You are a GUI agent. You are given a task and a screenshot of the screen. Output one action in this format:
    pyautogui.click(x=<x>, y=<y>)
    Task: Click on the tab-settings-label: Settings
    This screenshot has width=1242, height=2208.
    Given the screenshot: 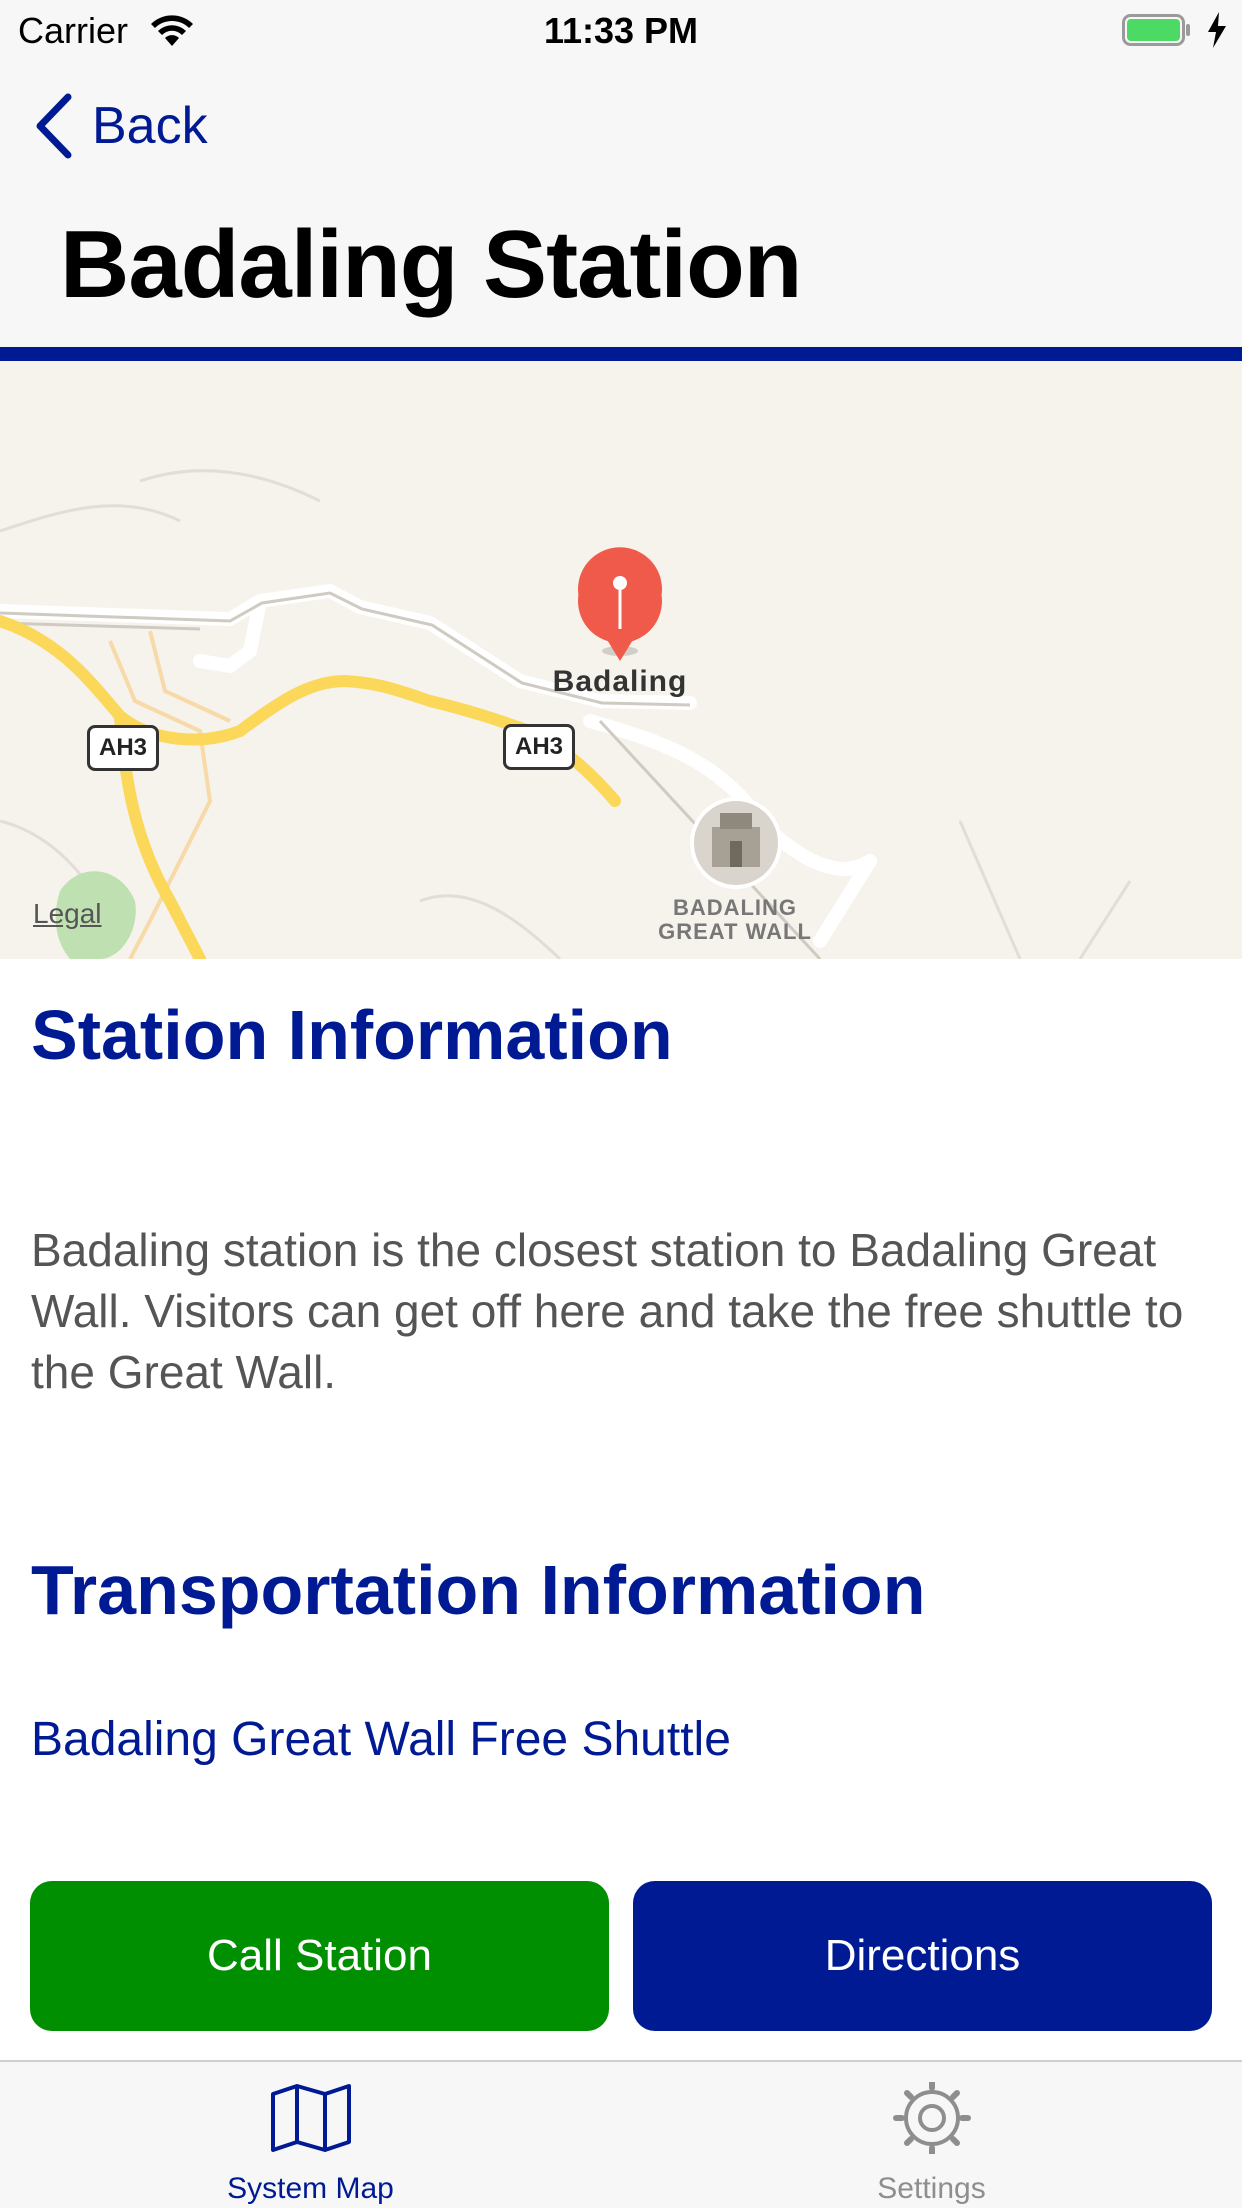 What is the action you would take?
    pyautogui.click(x=931, y=2188)
    